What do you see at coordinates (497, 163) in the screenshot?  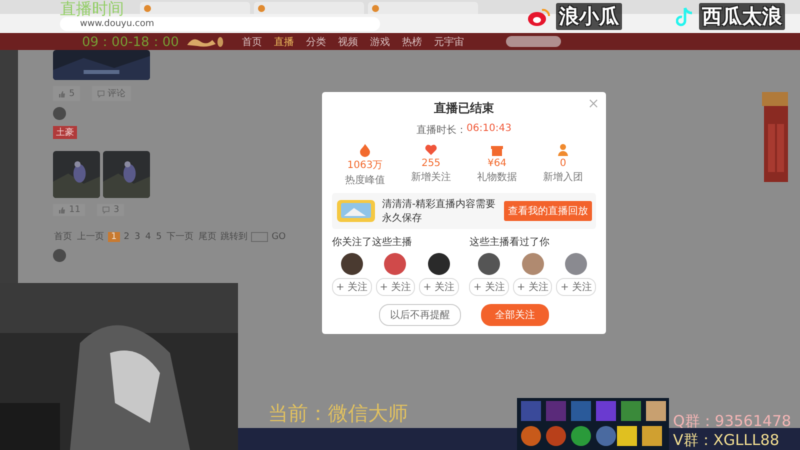 I see `stat-value: ¥64` at bounding box center [497, 163].